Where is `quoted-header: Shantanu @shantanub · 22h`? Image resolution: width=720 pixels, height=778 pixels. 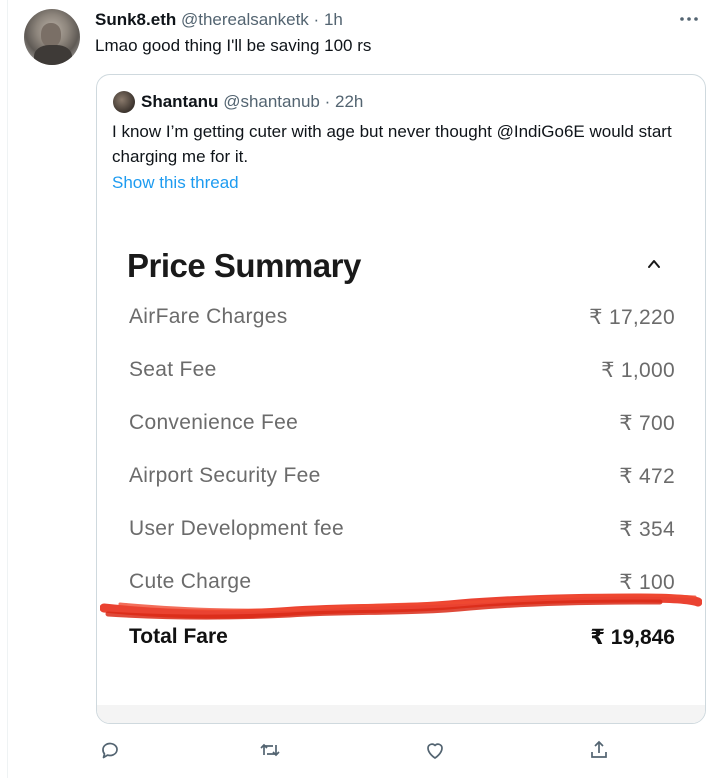
quoted-header: Shantanu @shantanub · 22h is located at coordinates (238, 102).